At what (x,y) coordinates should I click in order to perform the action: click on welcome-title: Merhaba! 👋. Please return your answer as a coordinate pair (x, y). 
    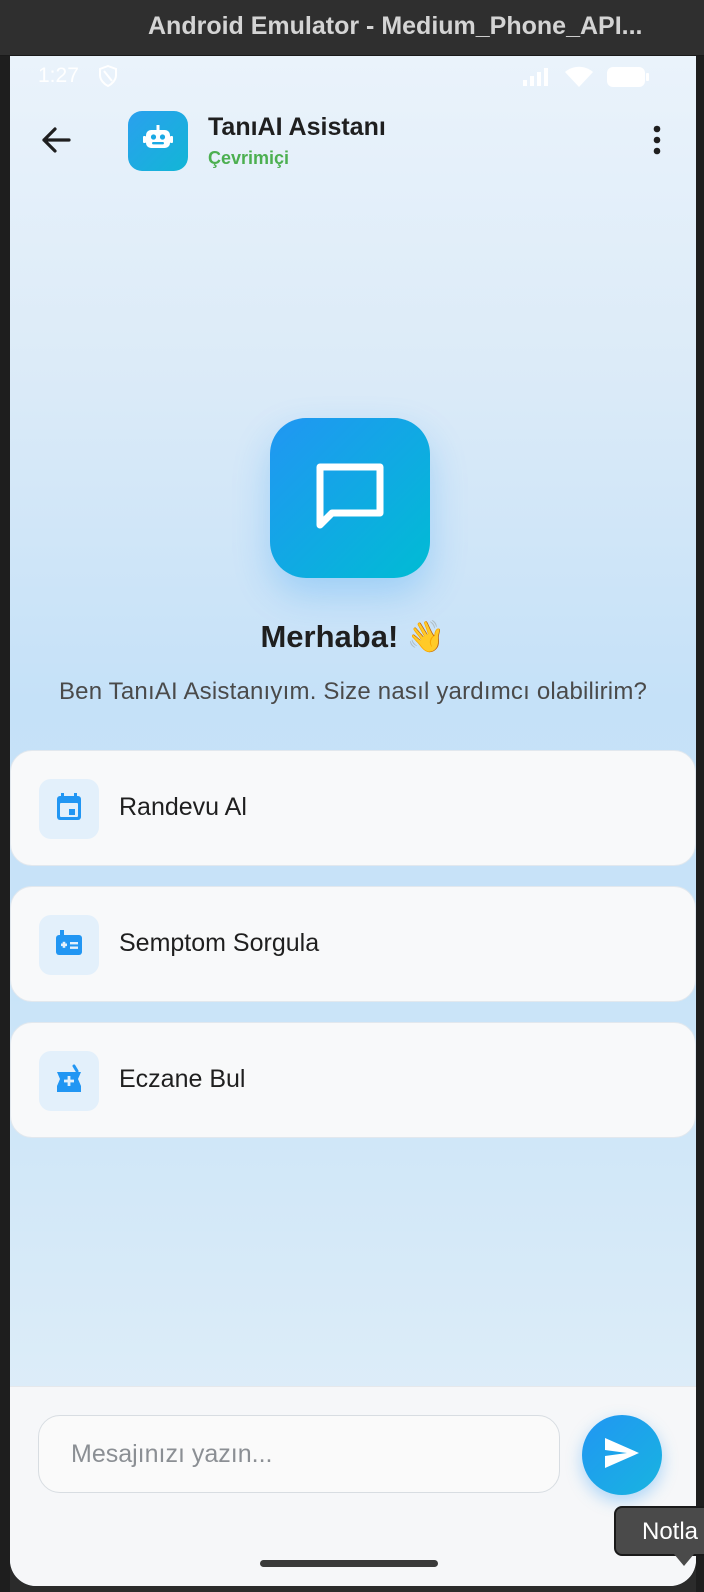
    Looking at the image, I should click on (353, 636).